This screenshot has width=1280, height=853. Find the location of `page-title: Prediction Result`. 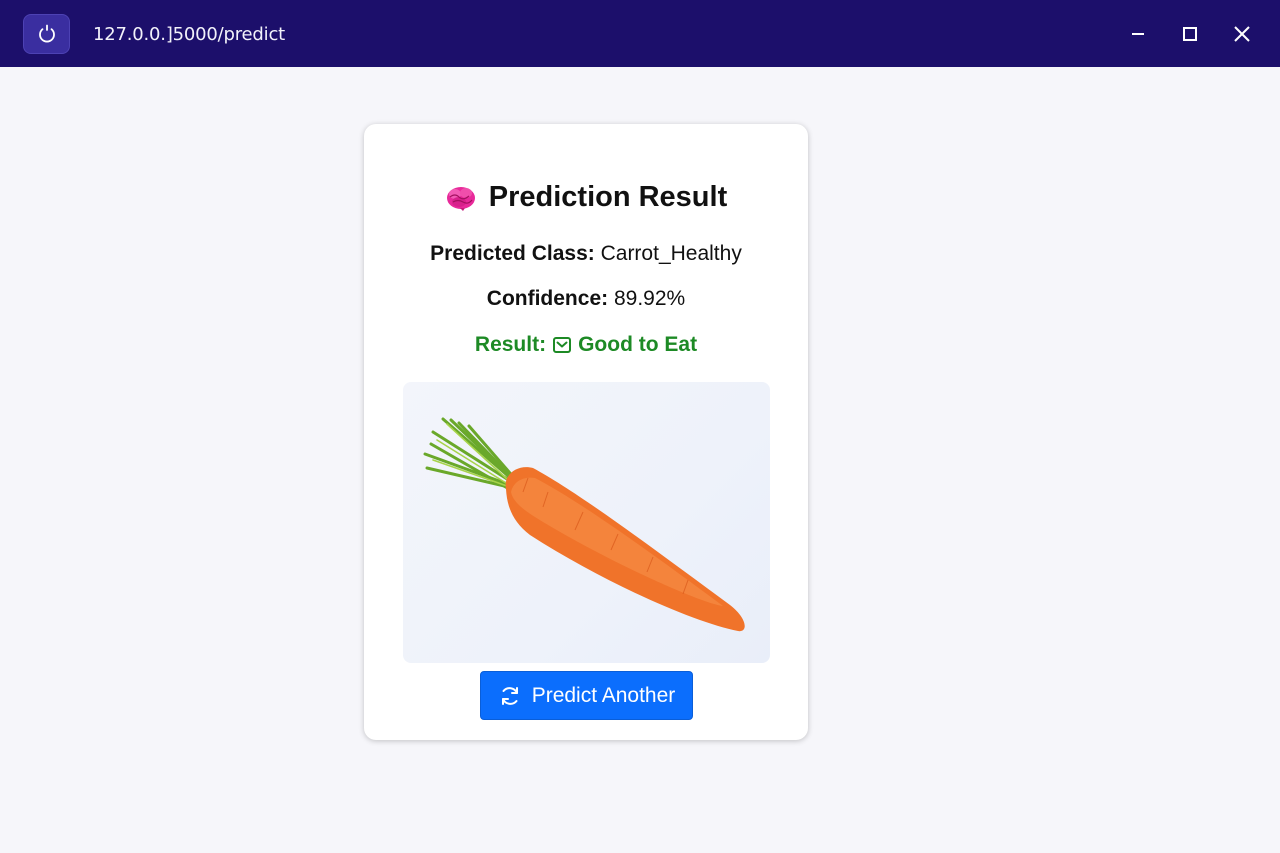

page-title: Prediction Result is located at coordinates (608, 197).